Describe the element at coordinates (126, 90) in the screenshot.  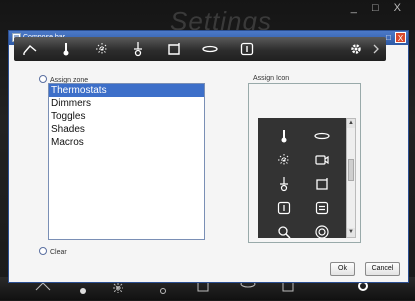
I see `zone-item-thermostats: Thermostats` at that location.